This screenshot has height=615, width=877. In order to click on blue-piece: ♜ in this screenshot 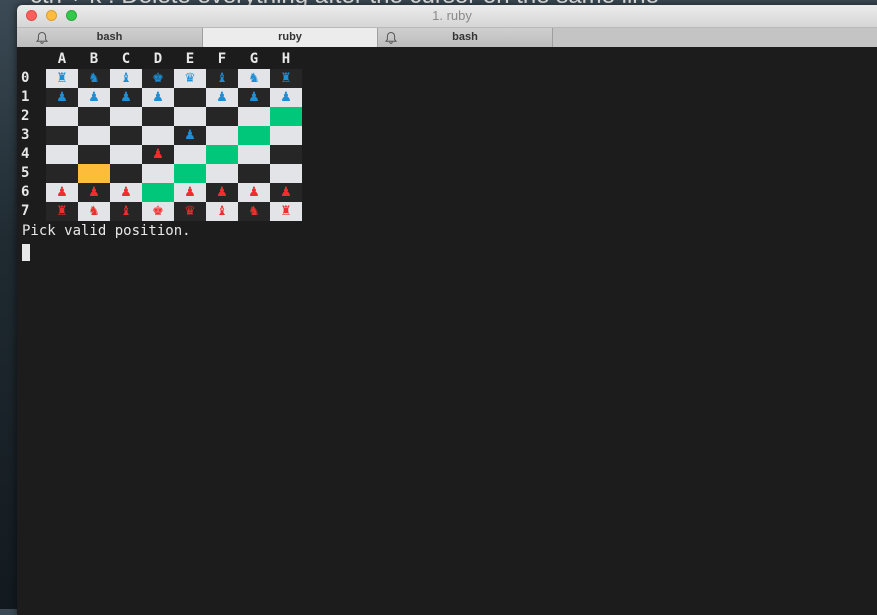, I will do `click(286, 78)`.